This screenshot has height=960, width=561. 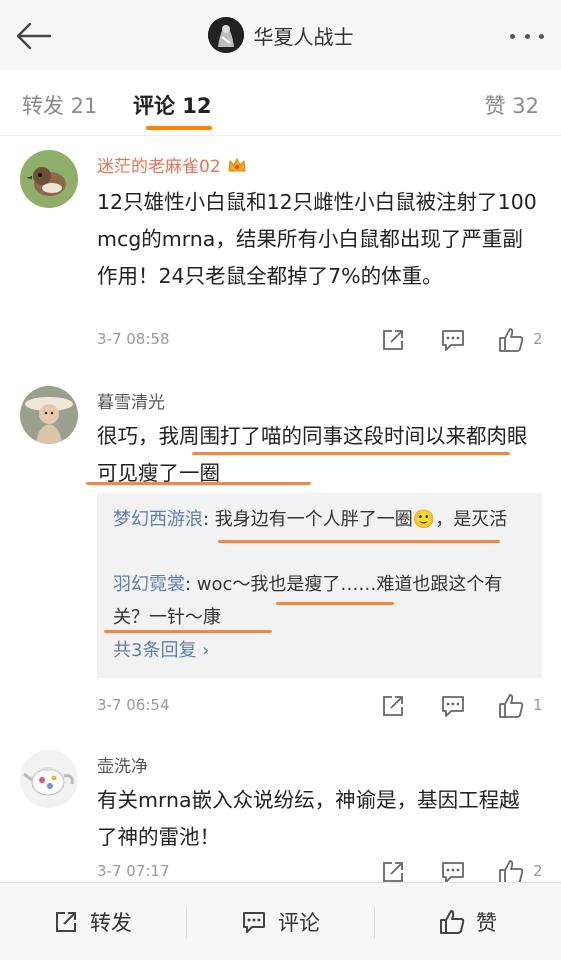 What do you see at coordinates (254, 922) in the screenshot?
I see `comment-icon` at bounding box center [254, 922].